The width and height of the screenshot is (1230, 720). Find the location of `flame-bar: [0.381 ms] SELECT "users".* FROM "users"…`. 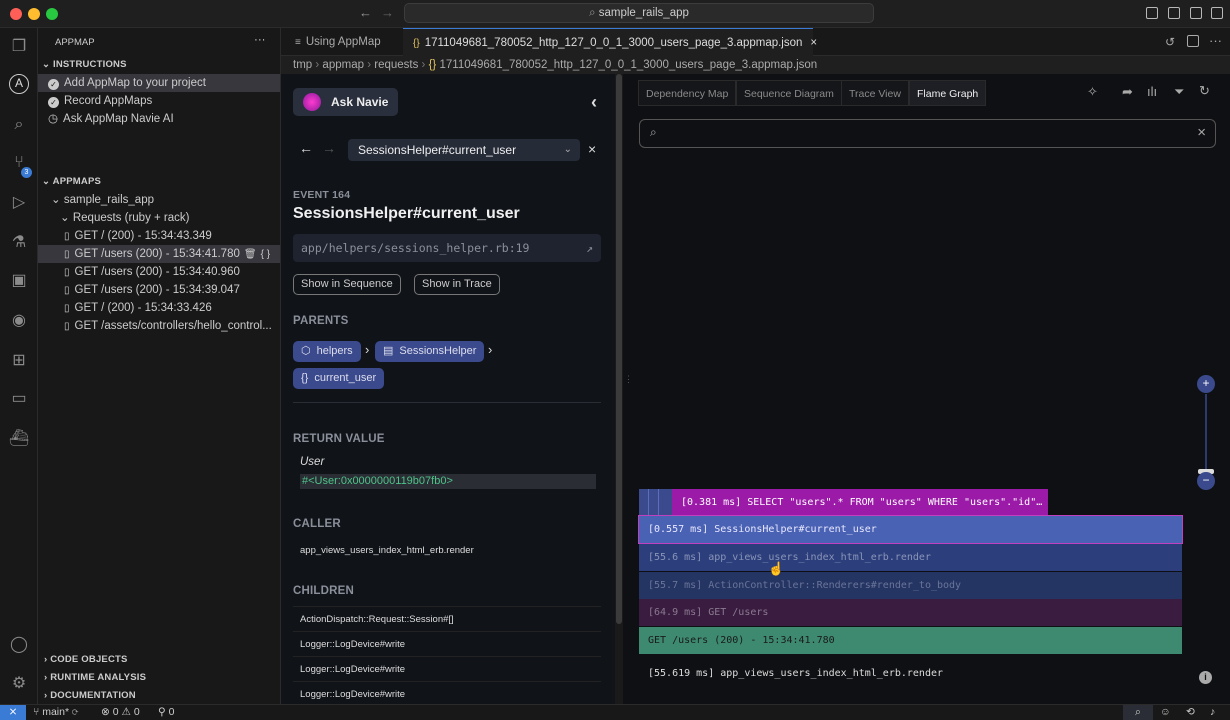

flame-bar: [0.381 ms] SELECT "users".* FROM "users"… is located at coordinates (860, 502).